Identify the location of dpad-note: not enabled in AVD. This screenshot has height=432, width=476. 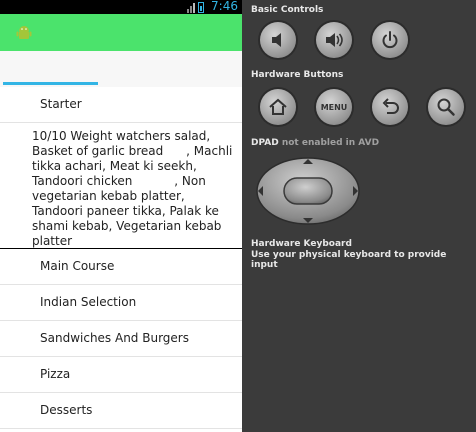
(330, 143).